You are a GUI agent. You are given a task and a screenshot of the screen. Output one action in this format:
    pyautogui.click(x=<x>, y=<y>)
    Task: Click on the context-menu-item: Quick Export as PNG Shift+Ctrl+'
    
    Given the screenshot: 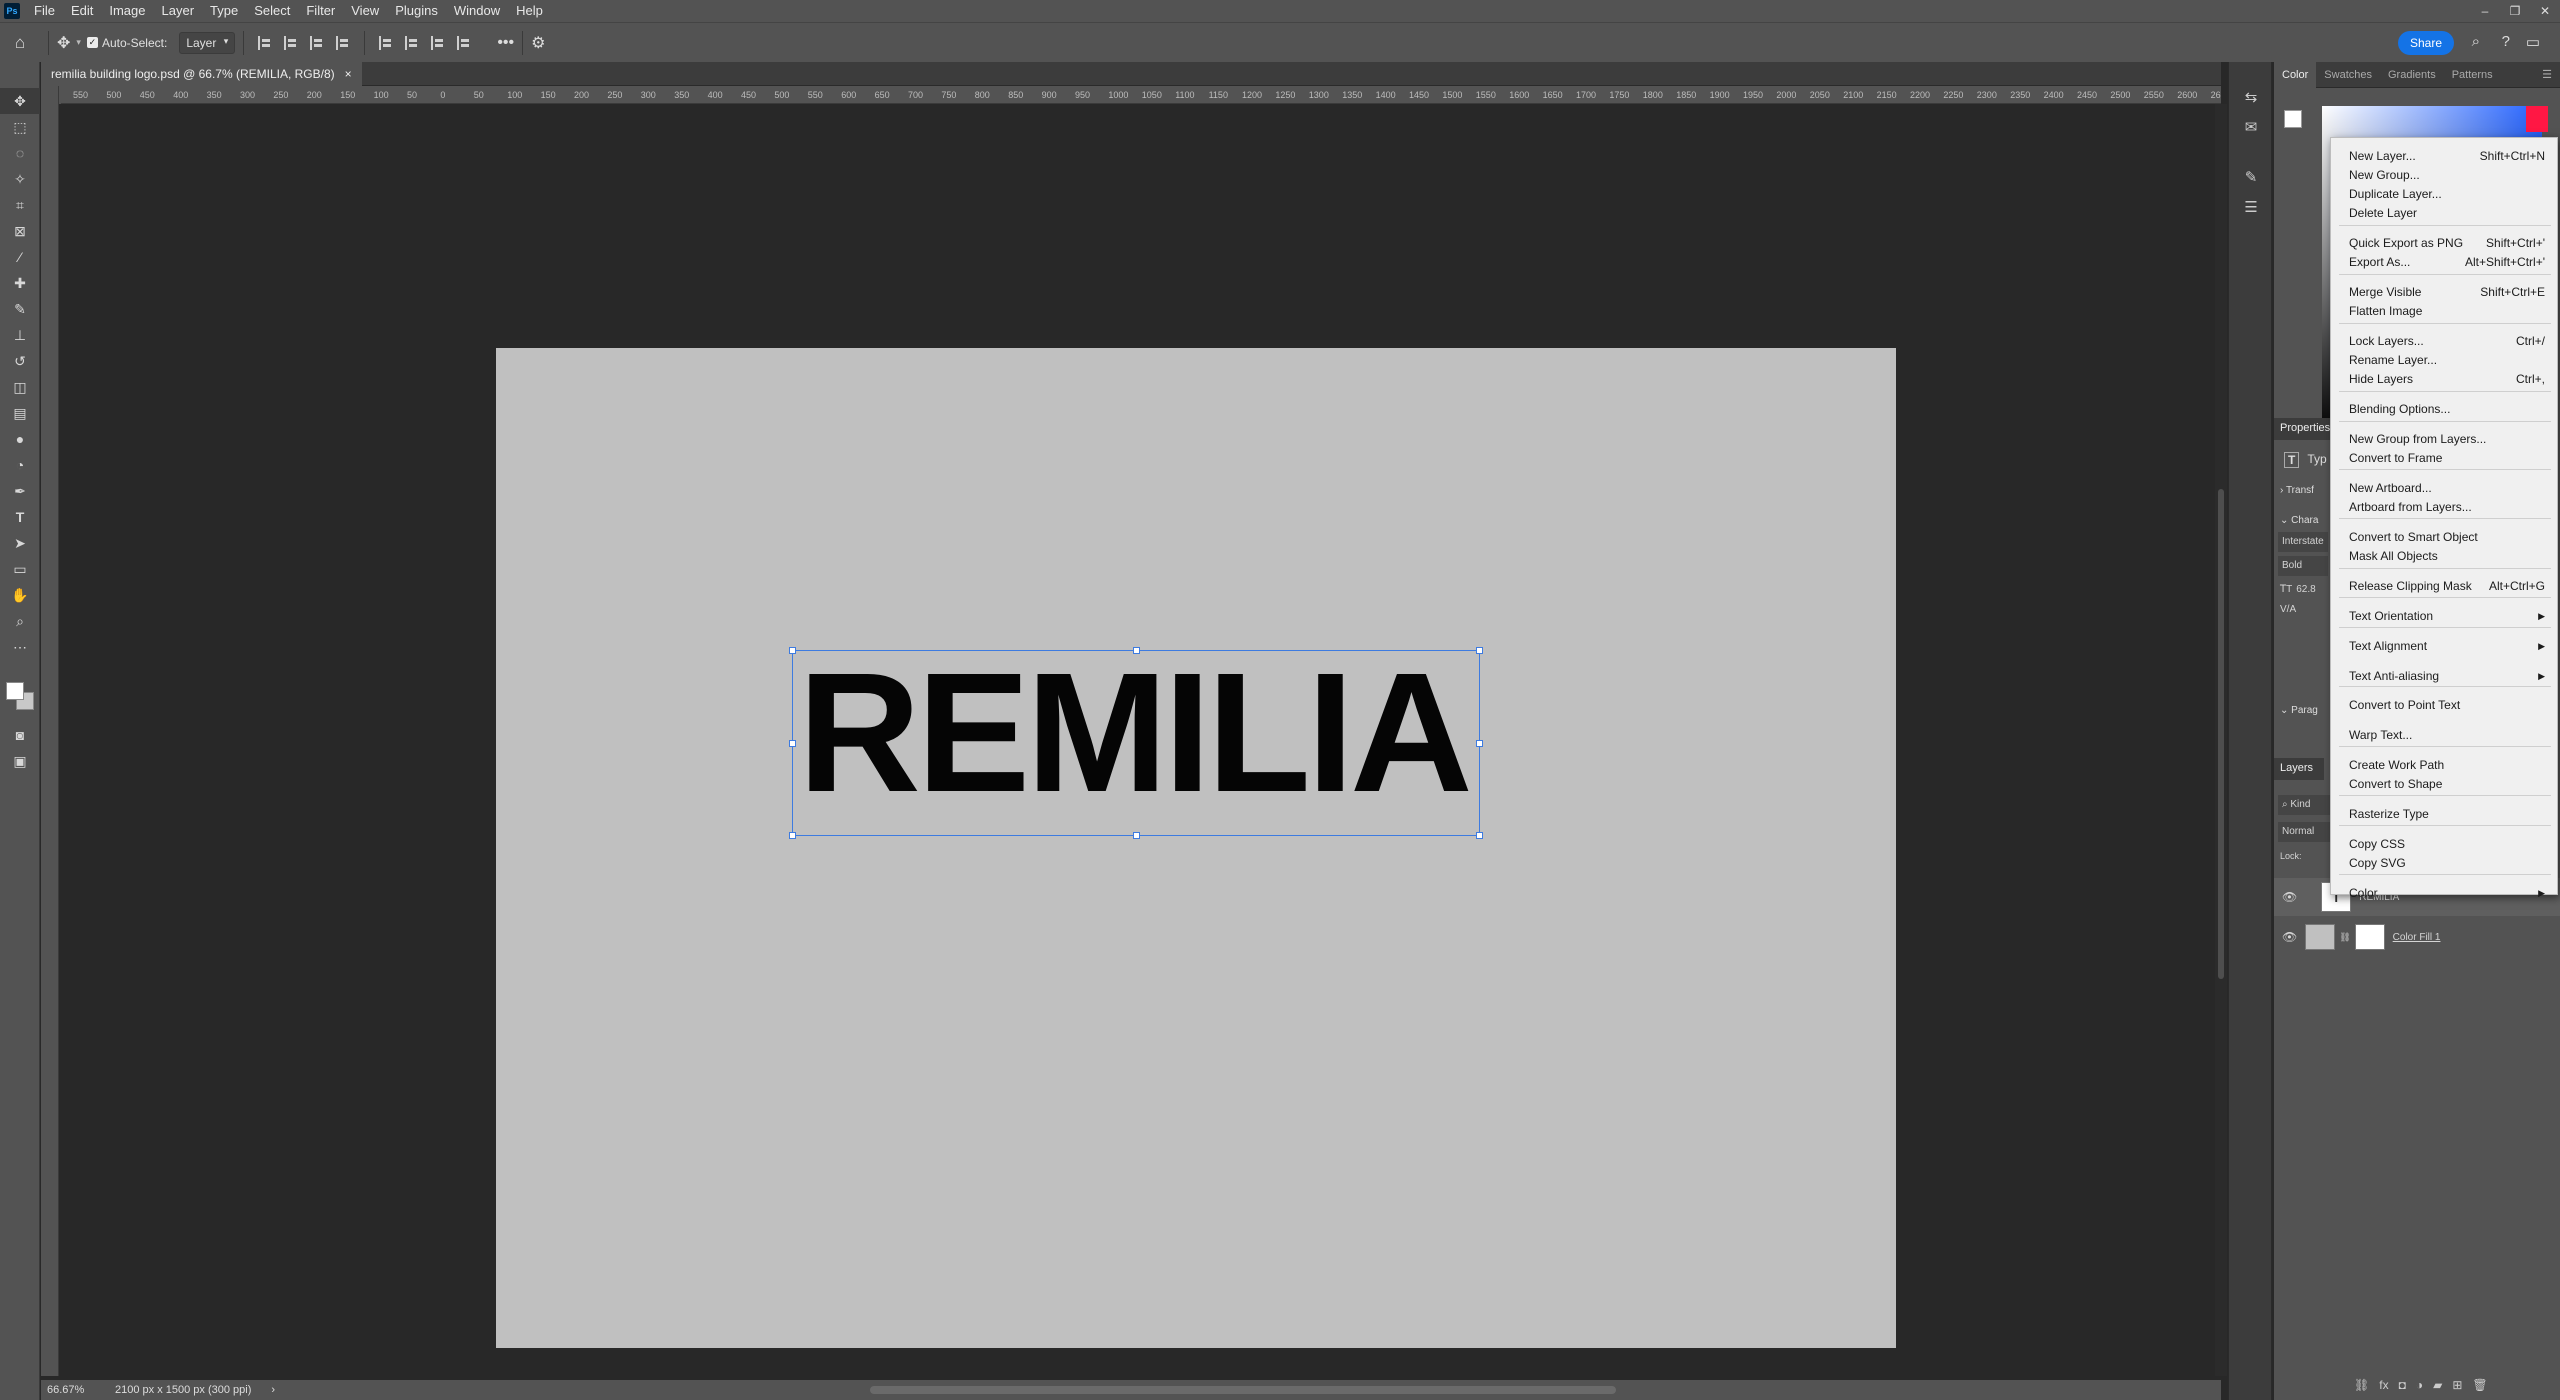 What is the action you would take?
    pyautogui.click(x=2445, y=243)
    